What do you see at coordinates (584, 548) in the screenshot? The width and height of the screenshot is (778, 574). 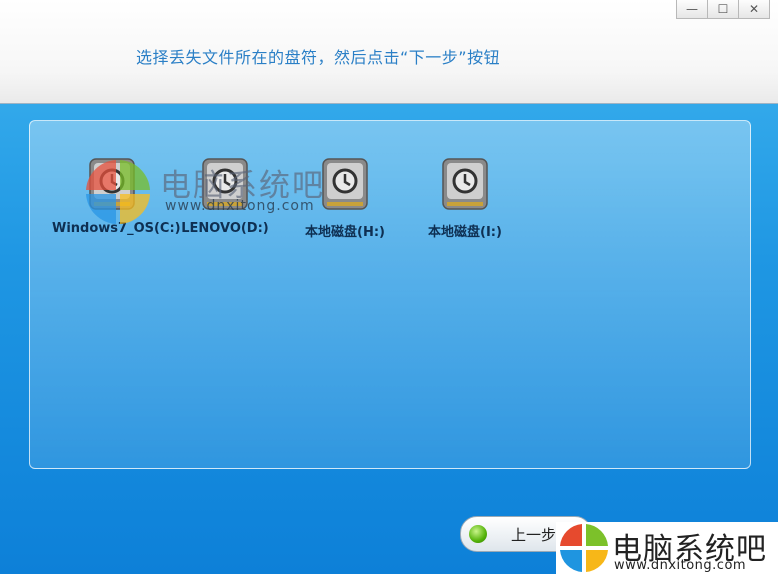 I see `windows-logo-icon` at bounding box center [584, 548].